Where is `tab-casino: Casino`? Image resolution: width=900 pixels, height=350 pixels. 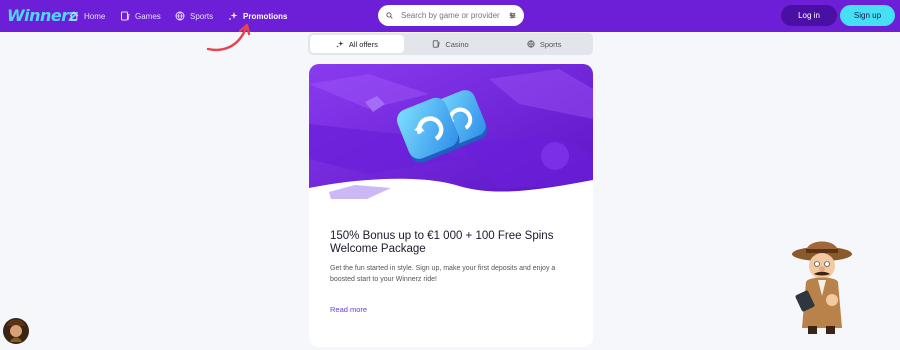 tab-casino: Casino is located at coordinates (451, 44).